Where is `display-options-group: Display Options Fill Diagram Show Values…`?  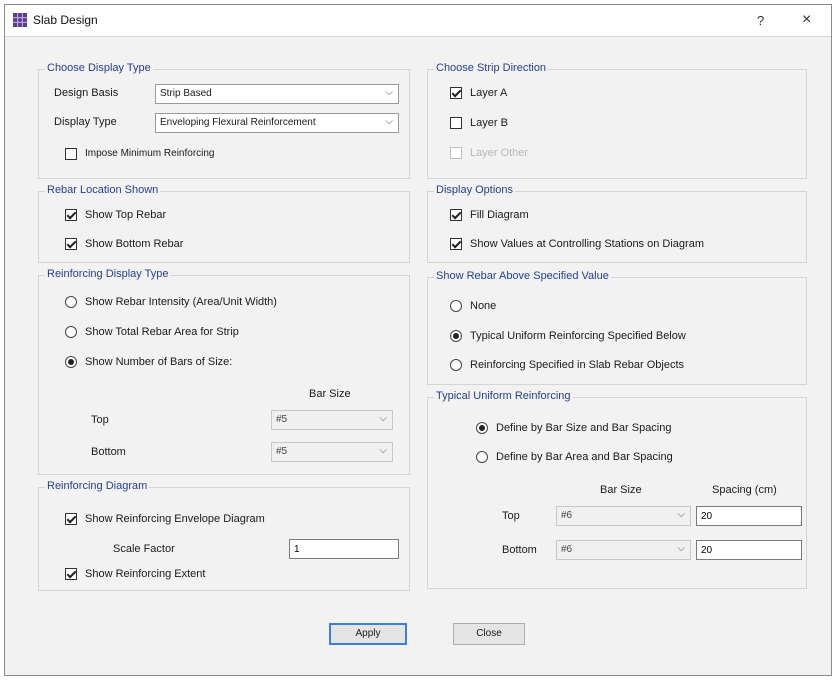
display-options-group: Display Options Fill Diagram Show Values… is located at coordinates (617, 223).